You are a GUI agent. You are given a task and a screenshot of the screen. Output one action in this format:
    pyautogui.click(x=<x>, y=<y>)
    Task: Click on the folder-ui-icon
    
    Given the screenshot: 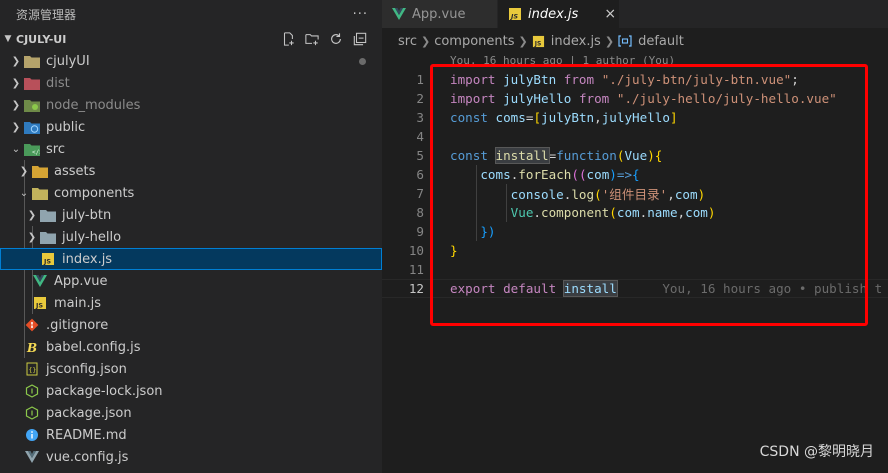 What is the action you would take?
    pyautogui.click(x=32, y=61)
    